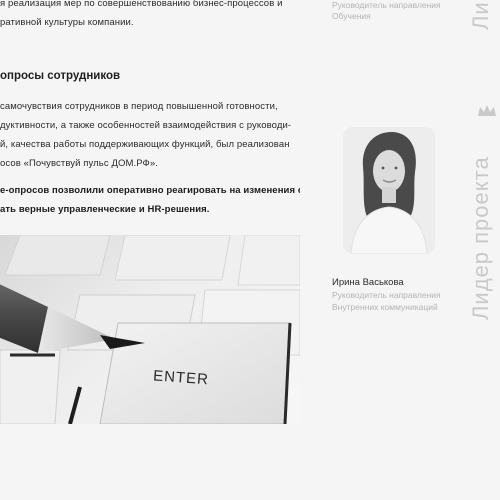  I want to click on vertical-label-bottom: Лидер проекта, so click(480, 238).